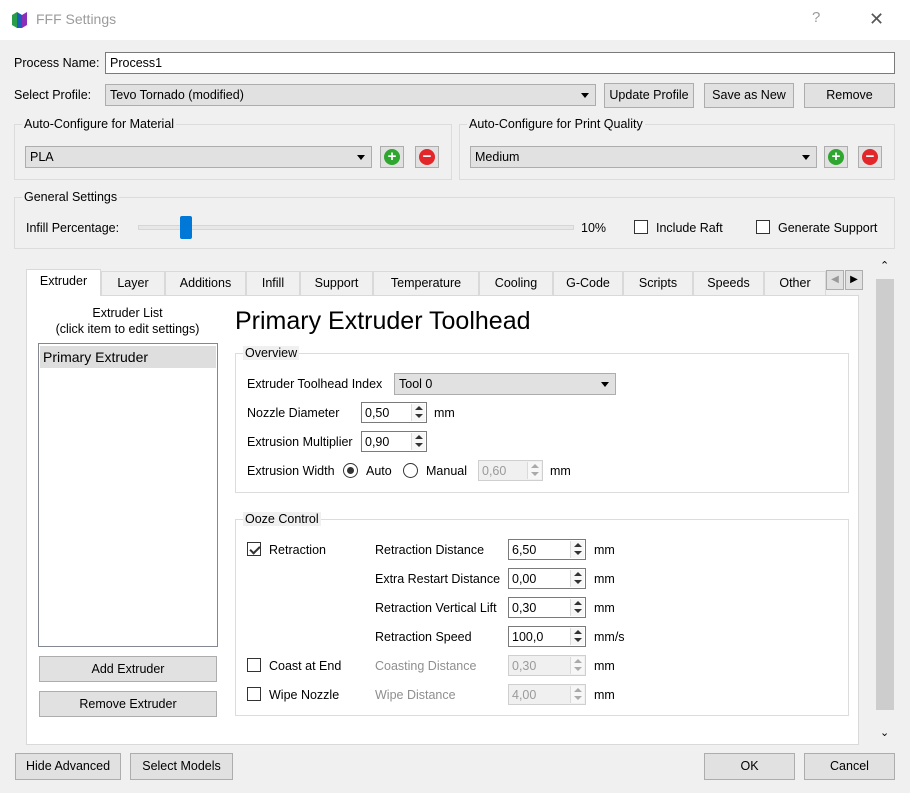  What do you see at coordinates (76, 19) in the screenshot?
I see `window-title: FFF Settings` at bounding box center [76, 19].